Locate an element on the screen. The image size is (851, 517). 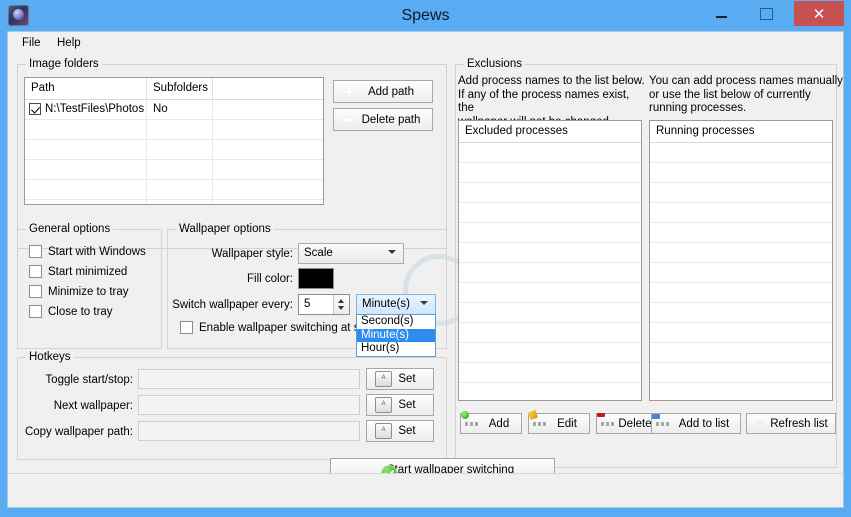
time-unit-dropdown: Second(s) Minute(s) Hour(s) is located at coordinates (396, 335).